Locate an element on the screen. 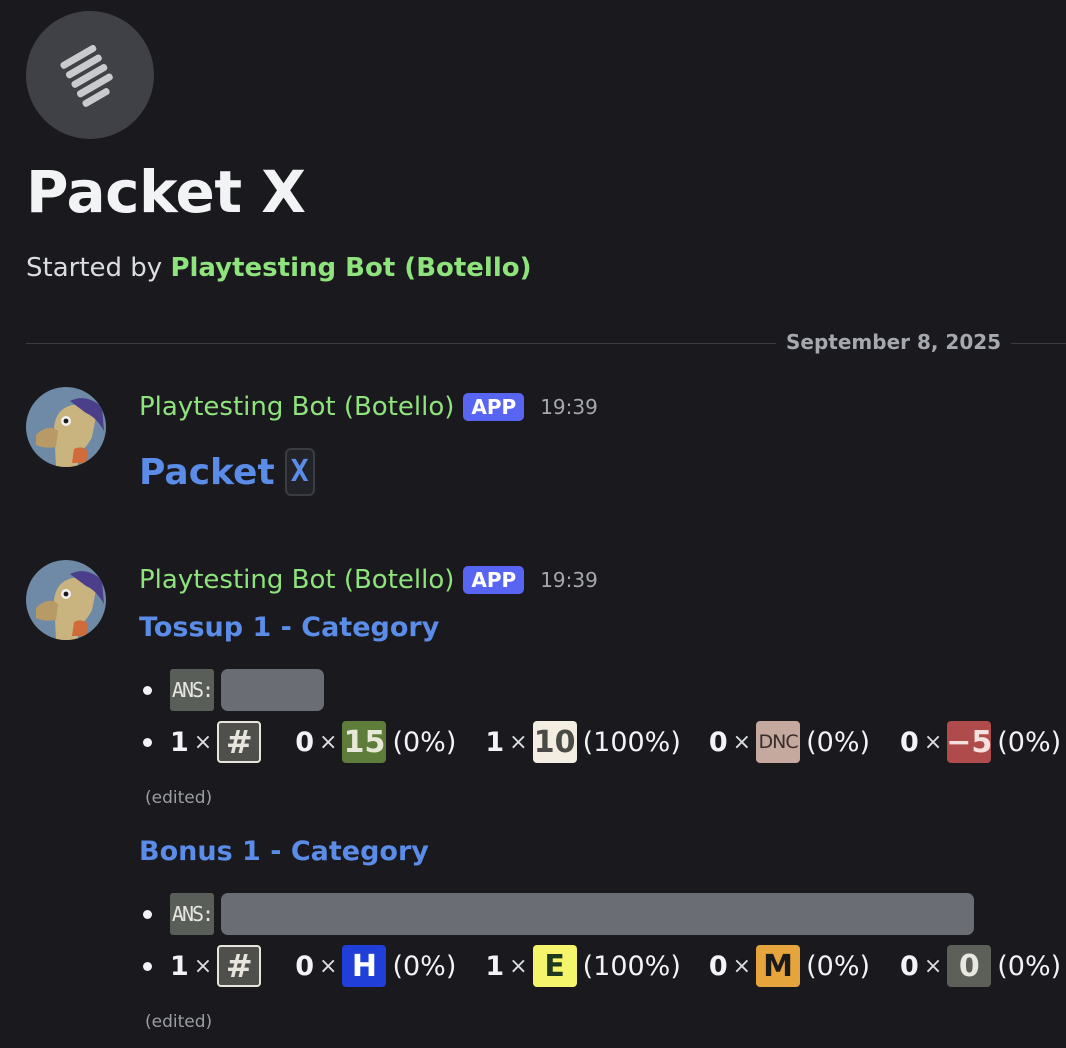 The height and width of the screenshot is (1048, 1066). tossup-stat-items: 0 × 15 (0%) 1 × 10 (100%) 0 × DNC (0%) 0 × −5 (0%) is located at coordinates (678, 742).